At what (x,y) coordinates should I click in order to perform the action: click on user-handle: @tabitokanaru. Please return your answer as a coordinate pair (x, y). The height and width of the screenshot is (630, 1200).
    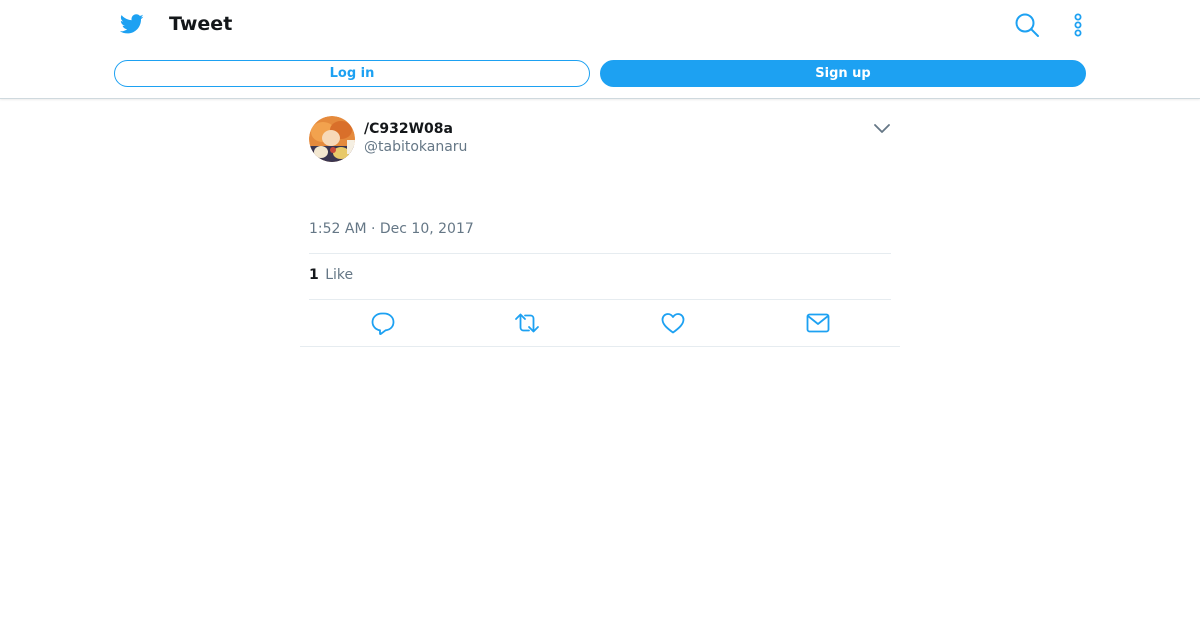
    Looking at the image, I should click on (415, 147).